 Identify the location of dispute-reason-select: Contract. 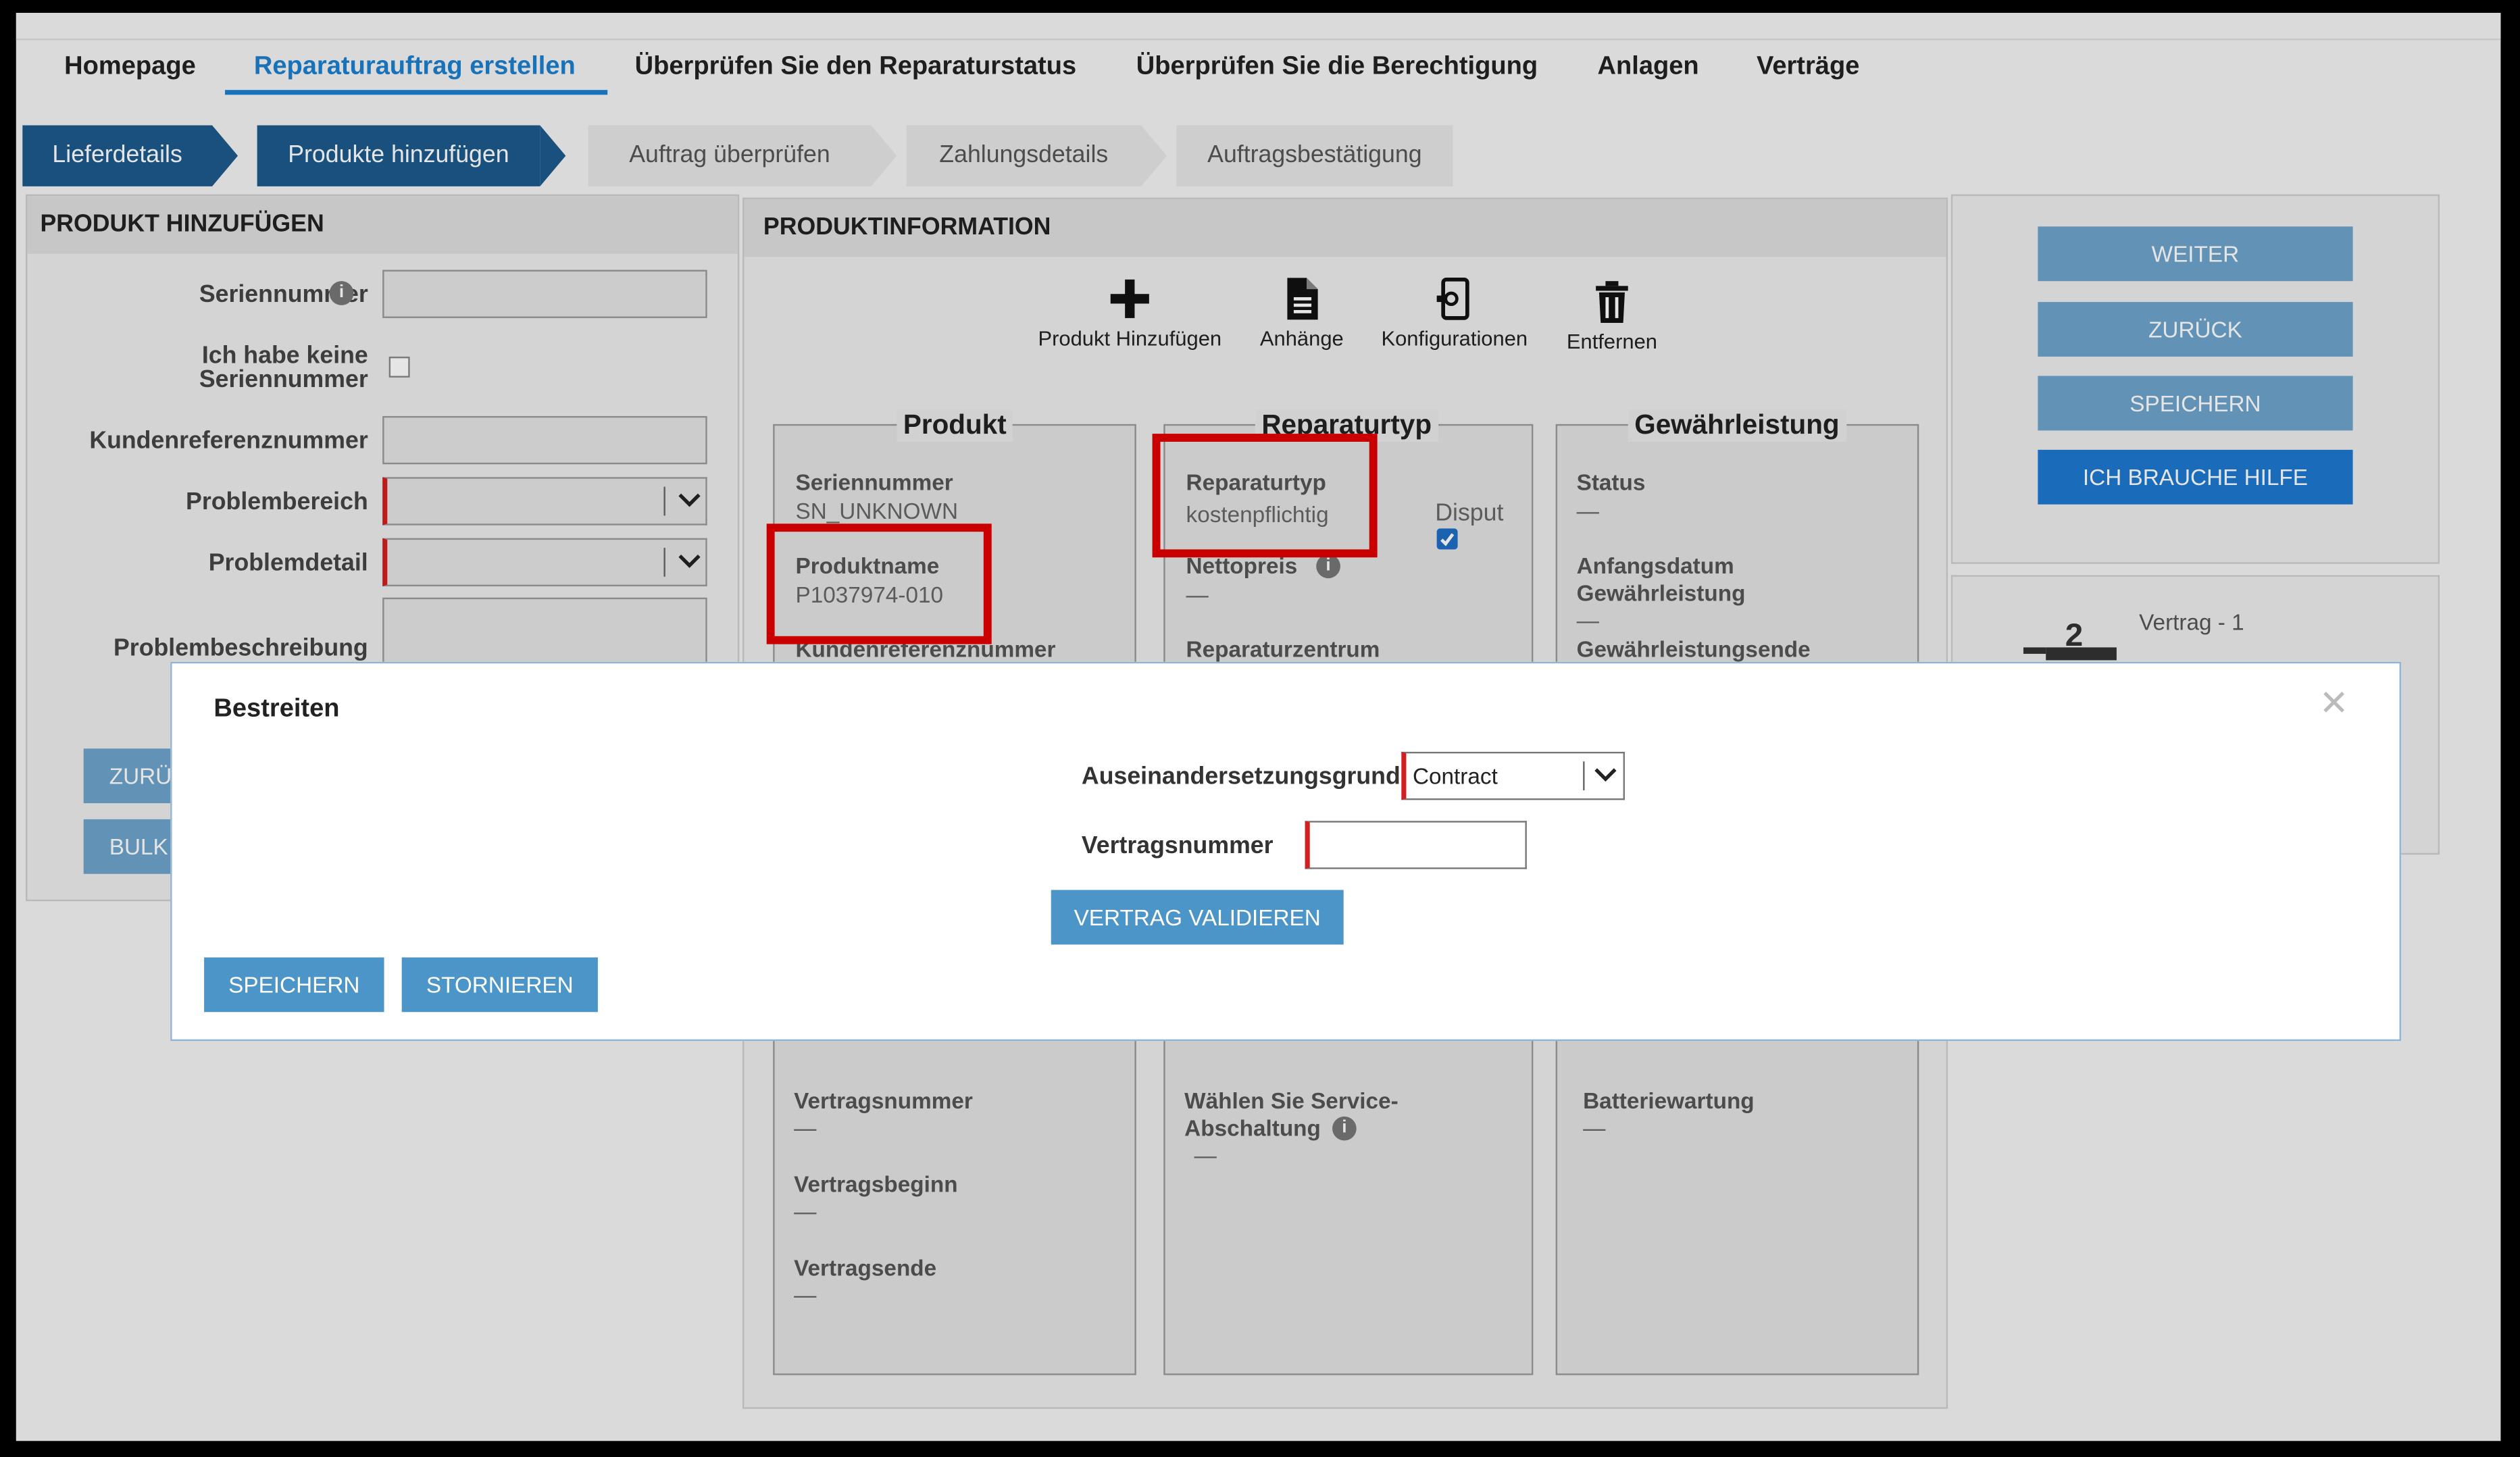
(1513, 775).